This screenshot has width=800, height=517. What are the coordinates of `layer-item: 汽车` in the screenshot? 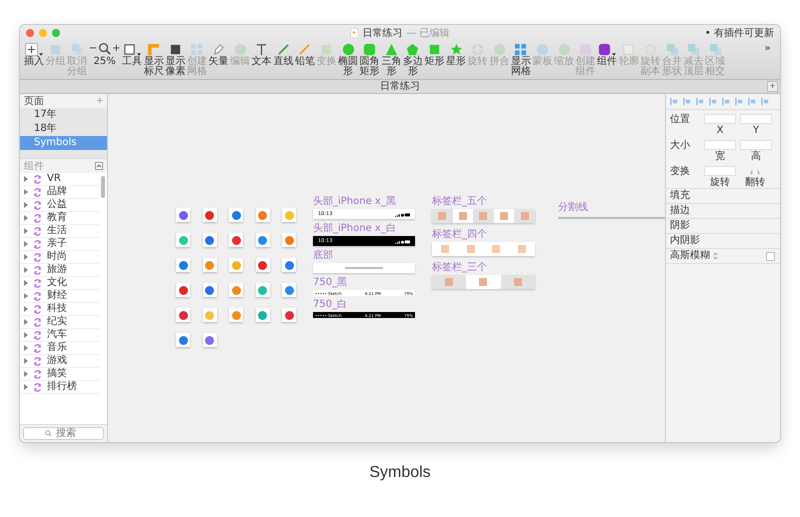 It's located at (59, 335).